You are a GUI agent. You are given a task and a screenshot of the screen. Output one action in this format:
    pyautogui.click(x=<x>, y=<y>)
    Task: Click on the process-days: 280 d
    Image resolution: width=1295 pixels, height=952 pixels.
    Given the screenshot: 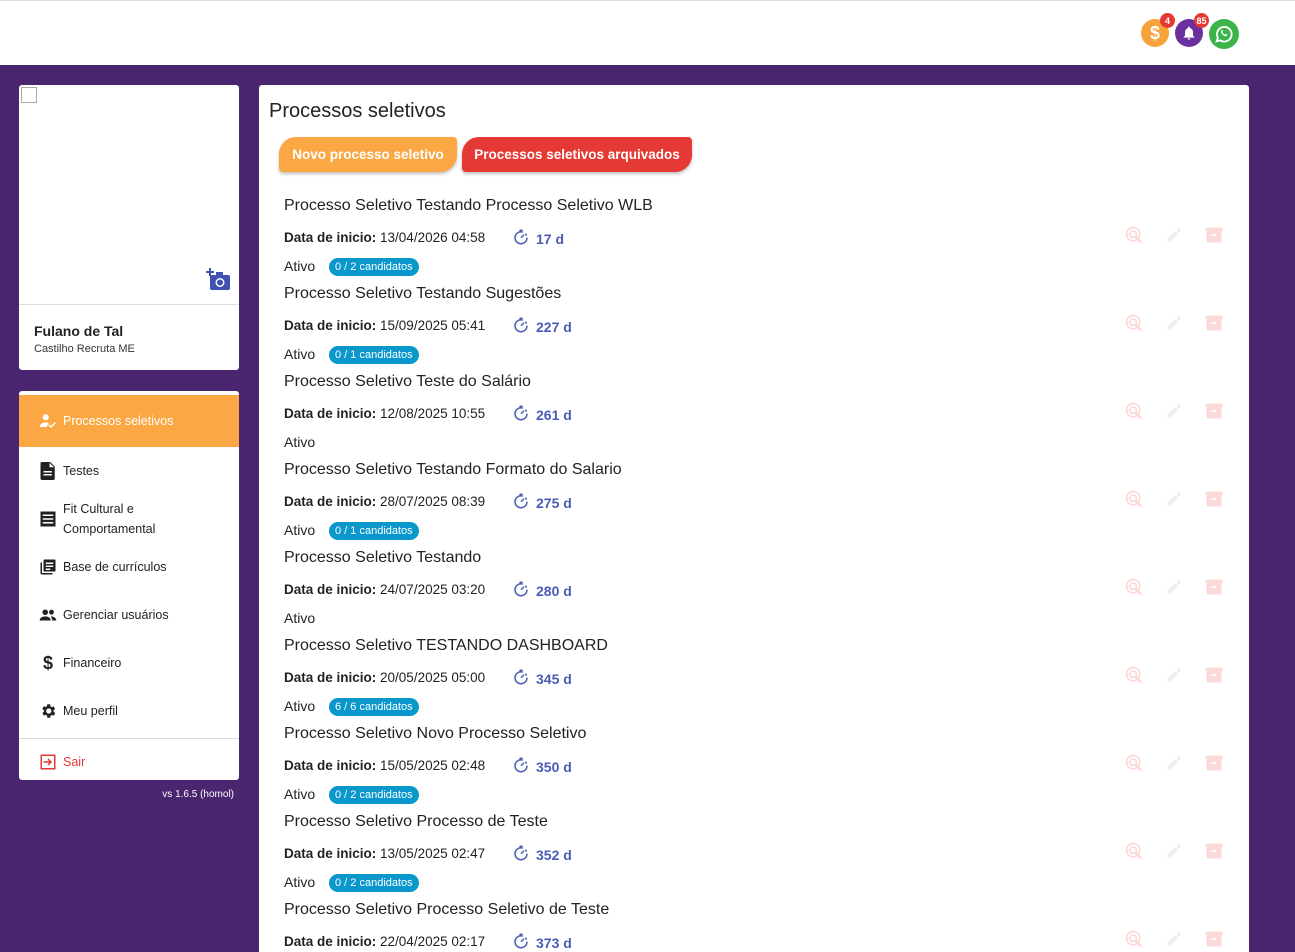 What is the action you would take?
    pyautogui.click(x=542, y=590)
    